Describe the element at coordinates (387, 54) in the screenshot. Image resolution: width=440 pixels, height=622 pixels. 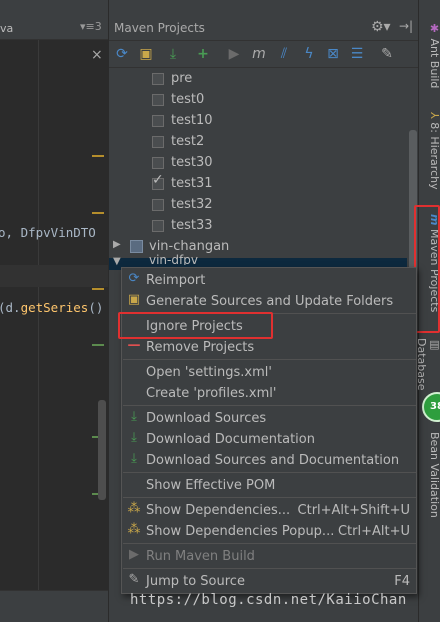
I see `settings-icon: ✎` at that location.